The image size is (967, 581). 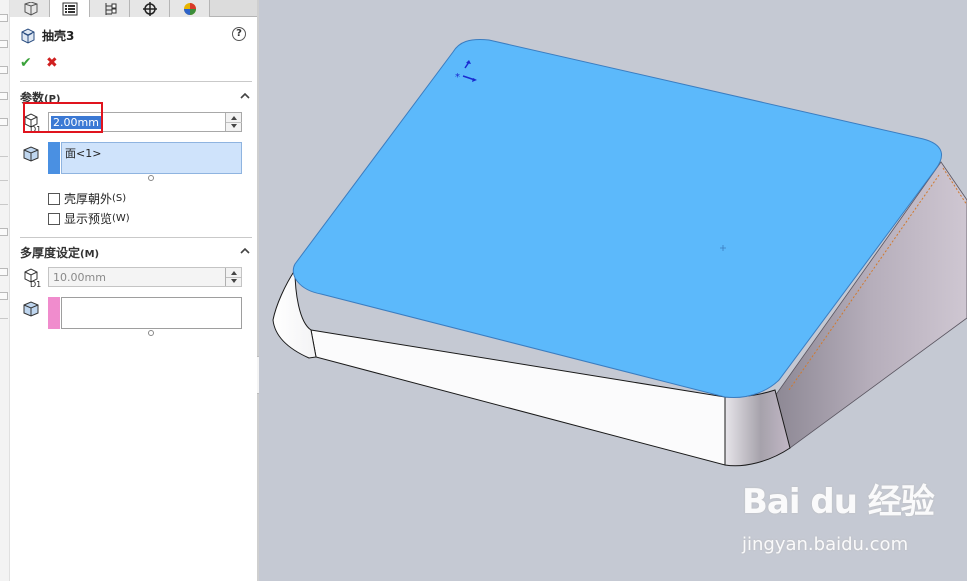 I want to click on section-hotkey: (M), so click(x=90, y=254).